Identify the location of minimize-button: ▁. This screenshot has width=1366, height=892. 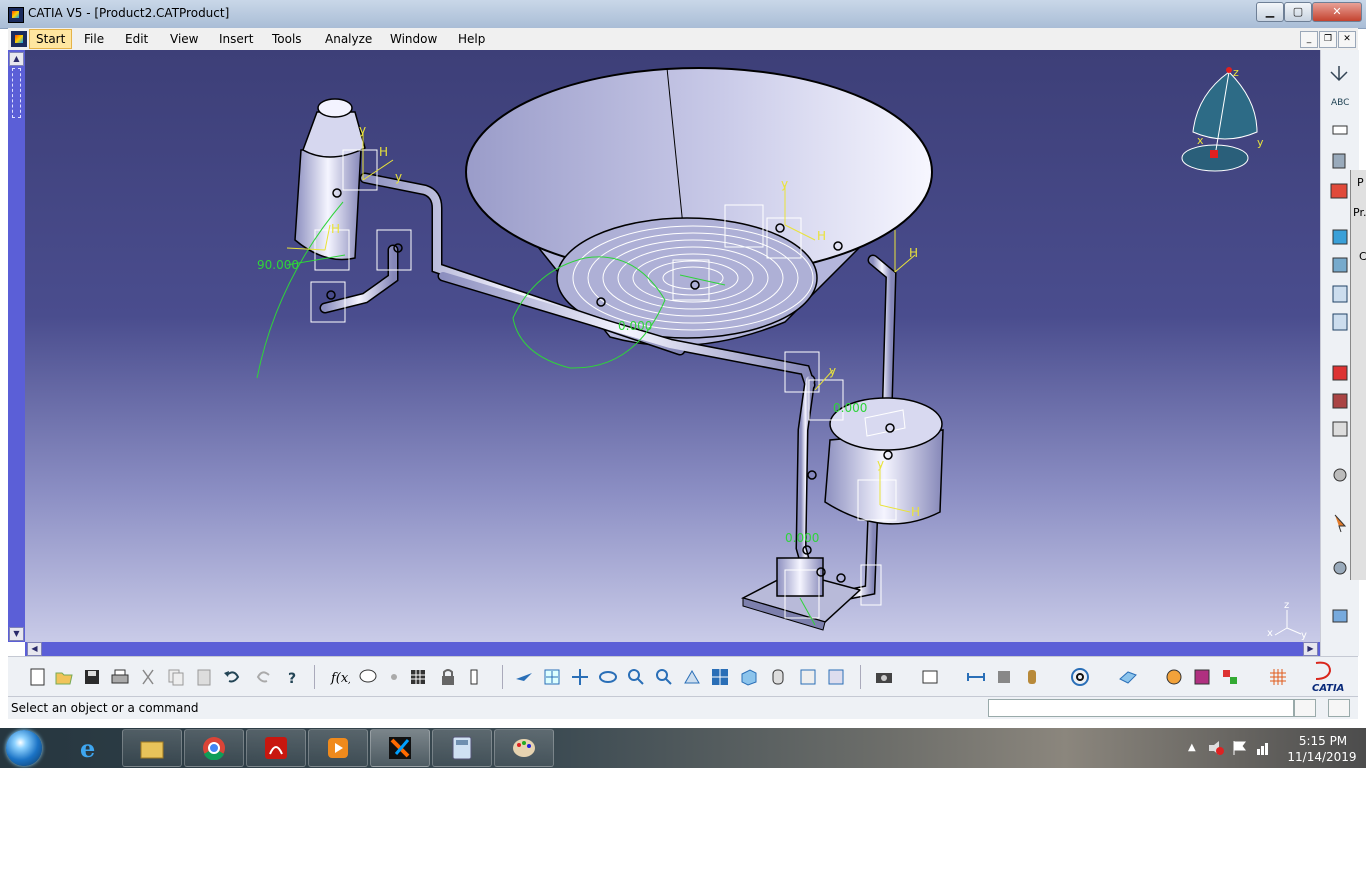
(1270, 12).